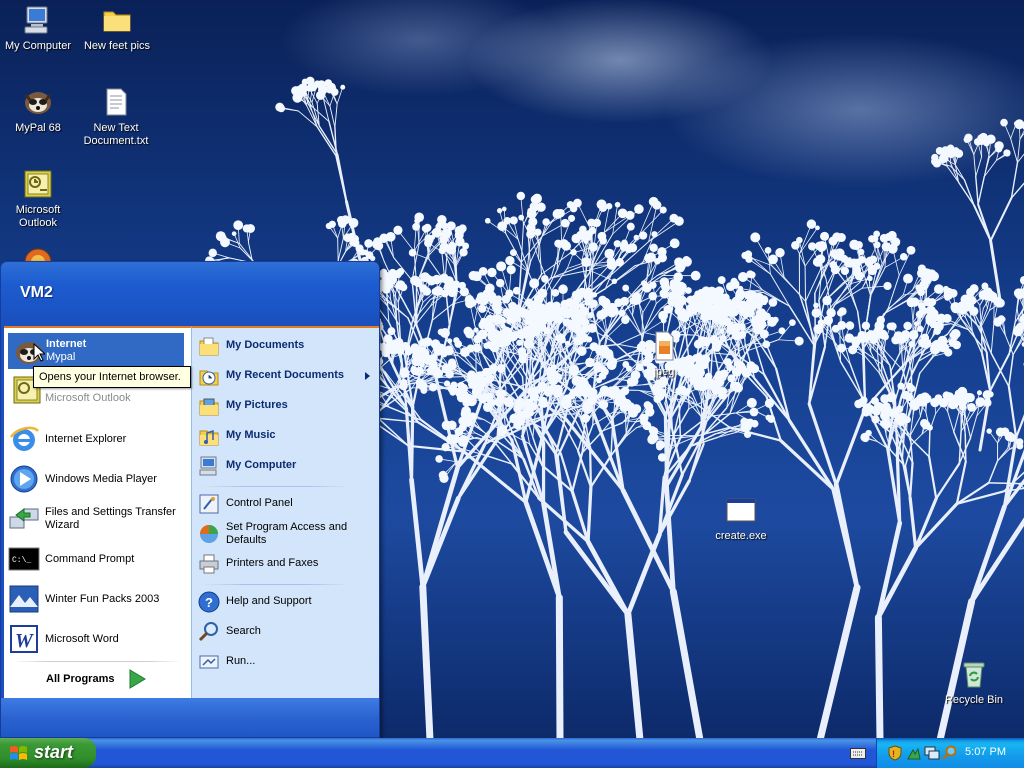 The height and width of the screenshot is (768, 1024). What do you see at coordinates (209, 504) in the screenshot?
I see `control-panel-icon` at bounding box center [209, 504].